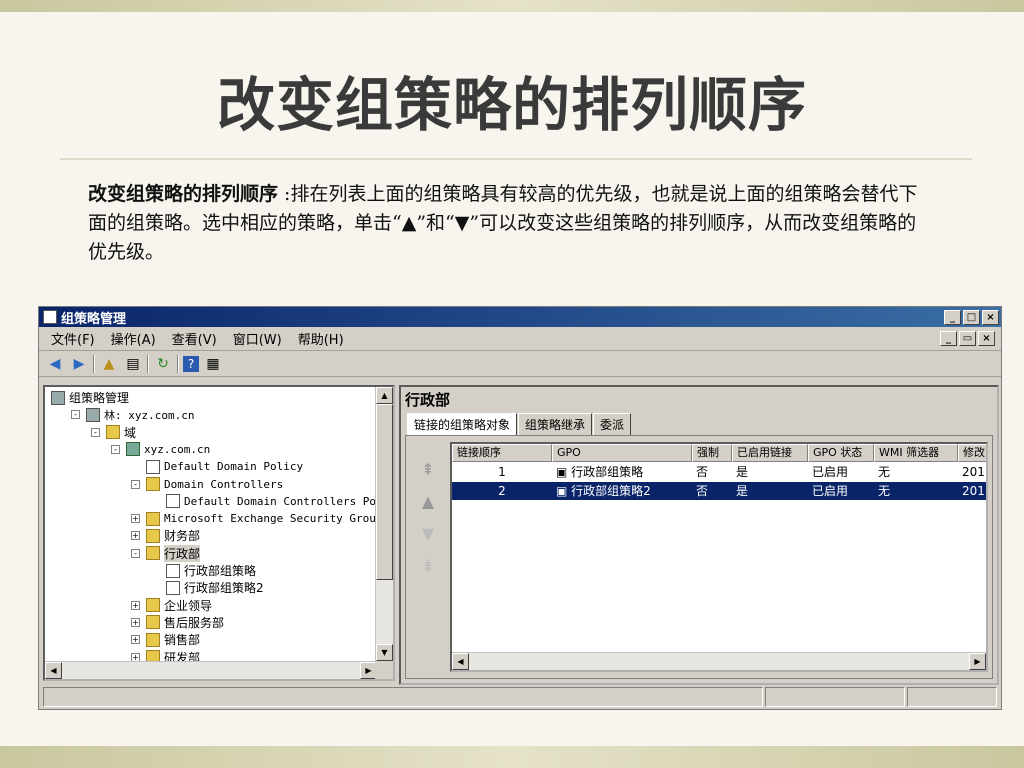 The width and height of the screenshot is (1024, 768). Describe the element at coordinates (622, 453) in the screenshot. I see `column-header: GPO` at that location.